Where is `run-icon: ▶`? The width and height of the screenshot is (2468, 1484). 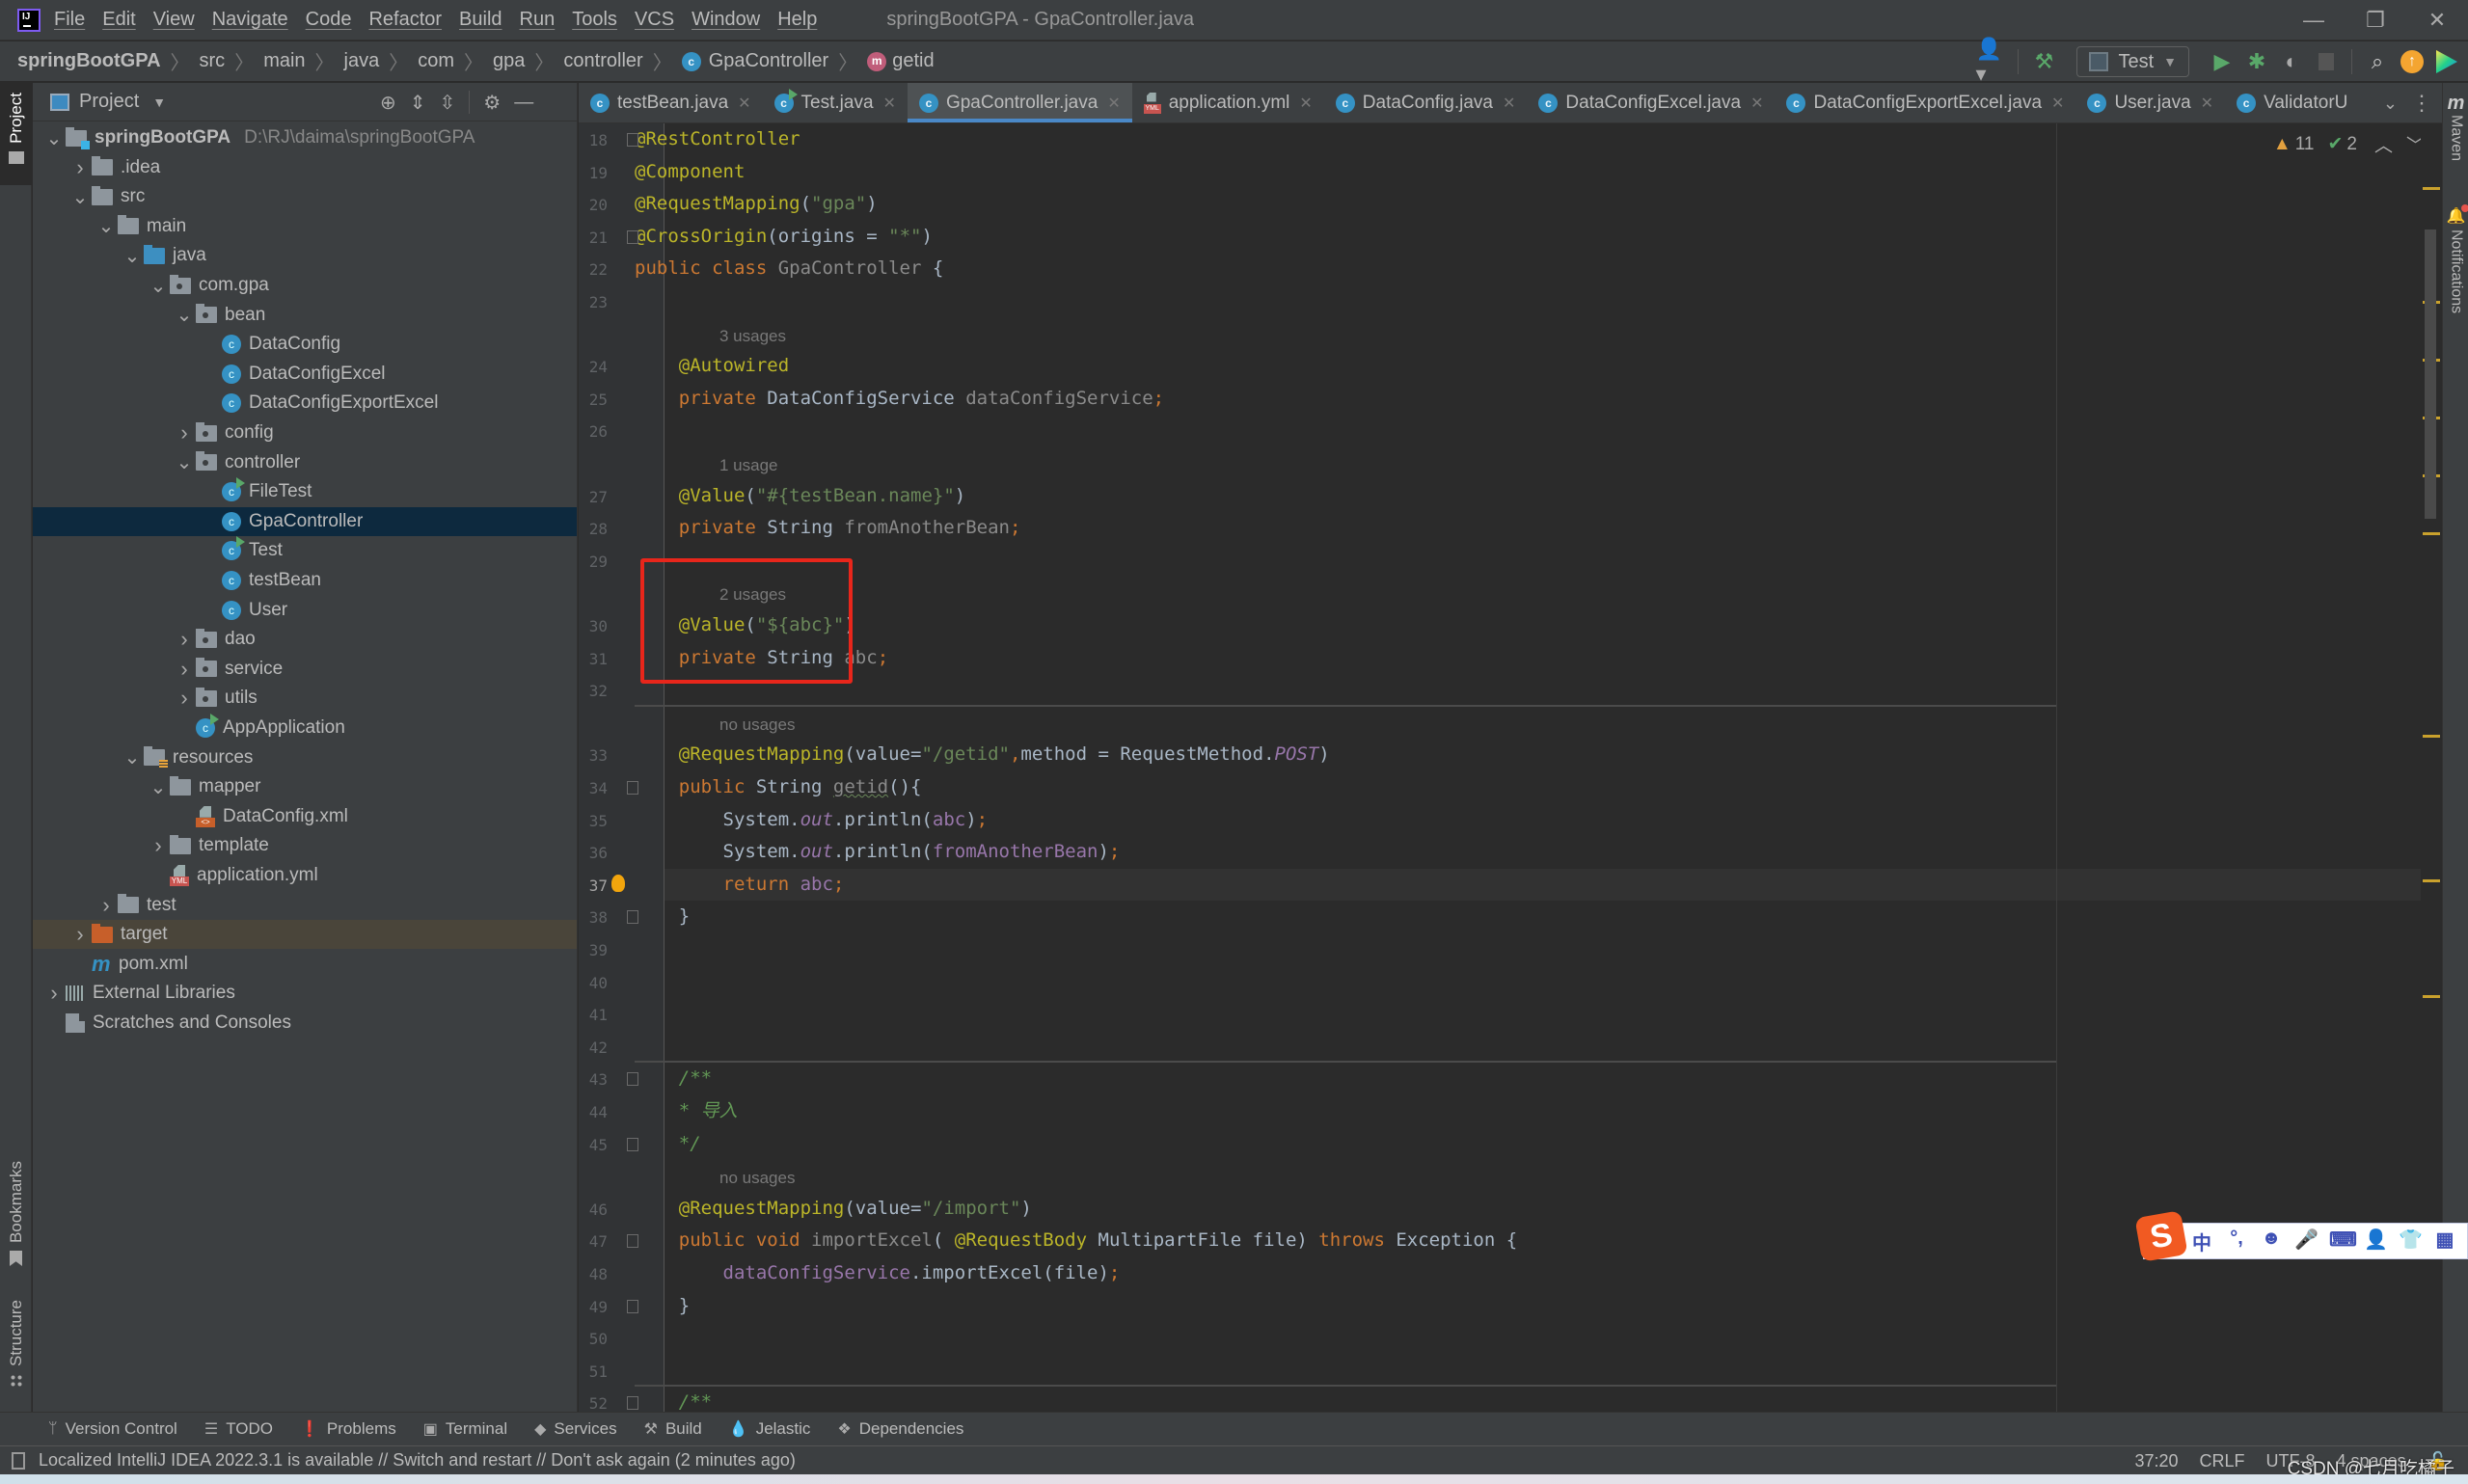
run-icon: ▶ is located at coordinates (2222, 61).